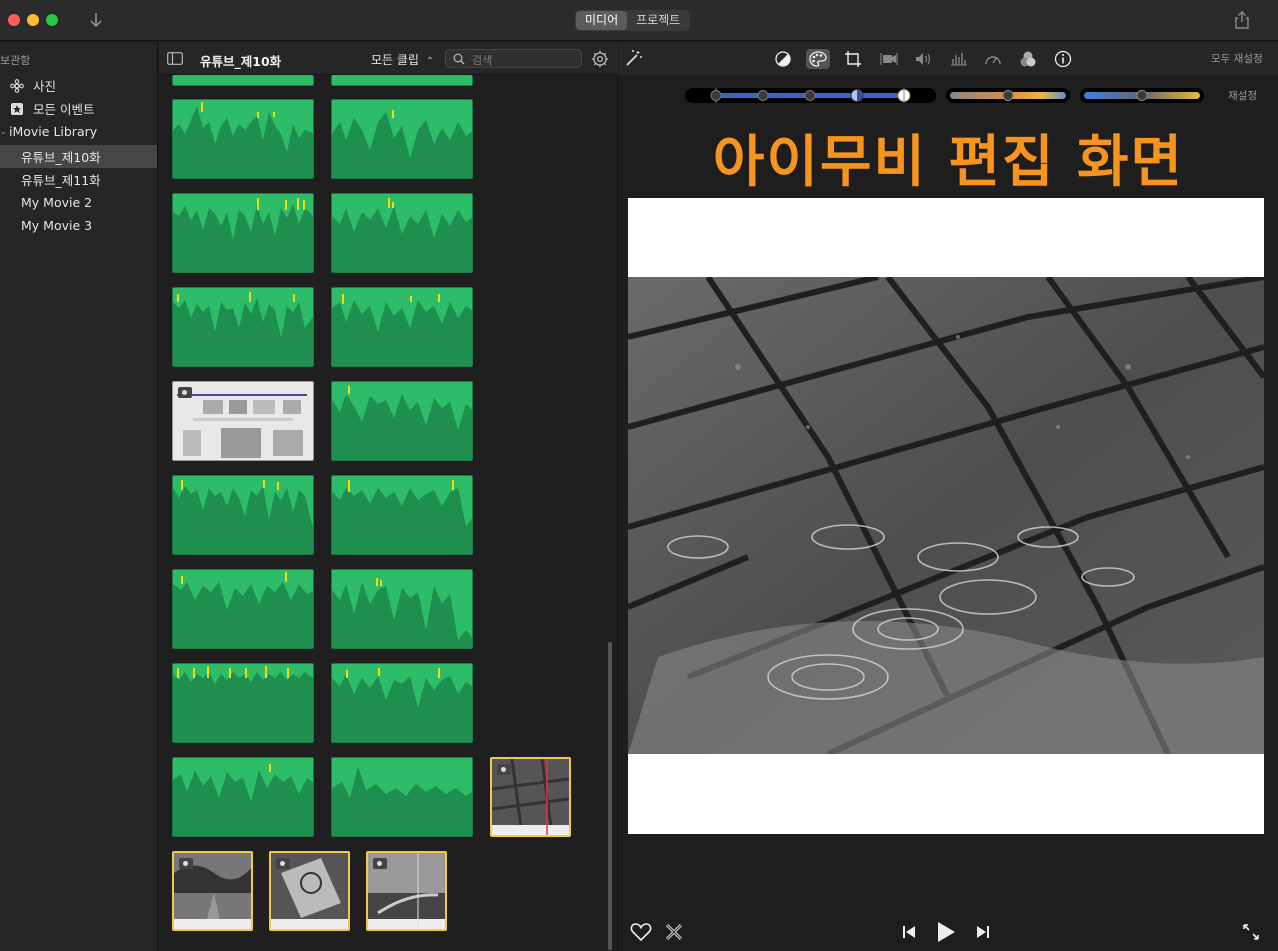 The image size is (1278, 951). I want to click on clip-filter-icon, so click(1028, 59).